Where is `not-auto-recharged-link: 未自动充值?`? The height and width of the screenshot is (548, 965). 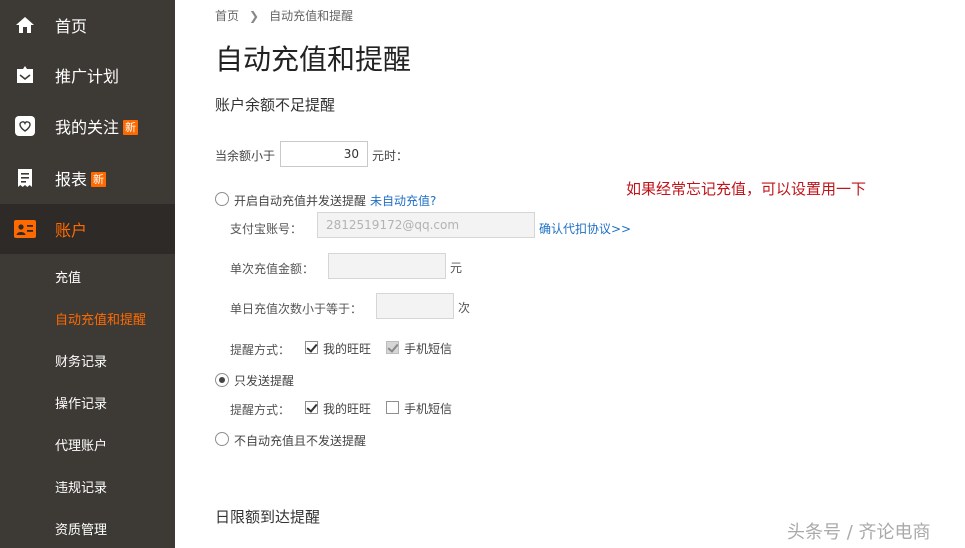
not-auto-recharged-link: 未自动充值? is located at coordinates (403, 200).